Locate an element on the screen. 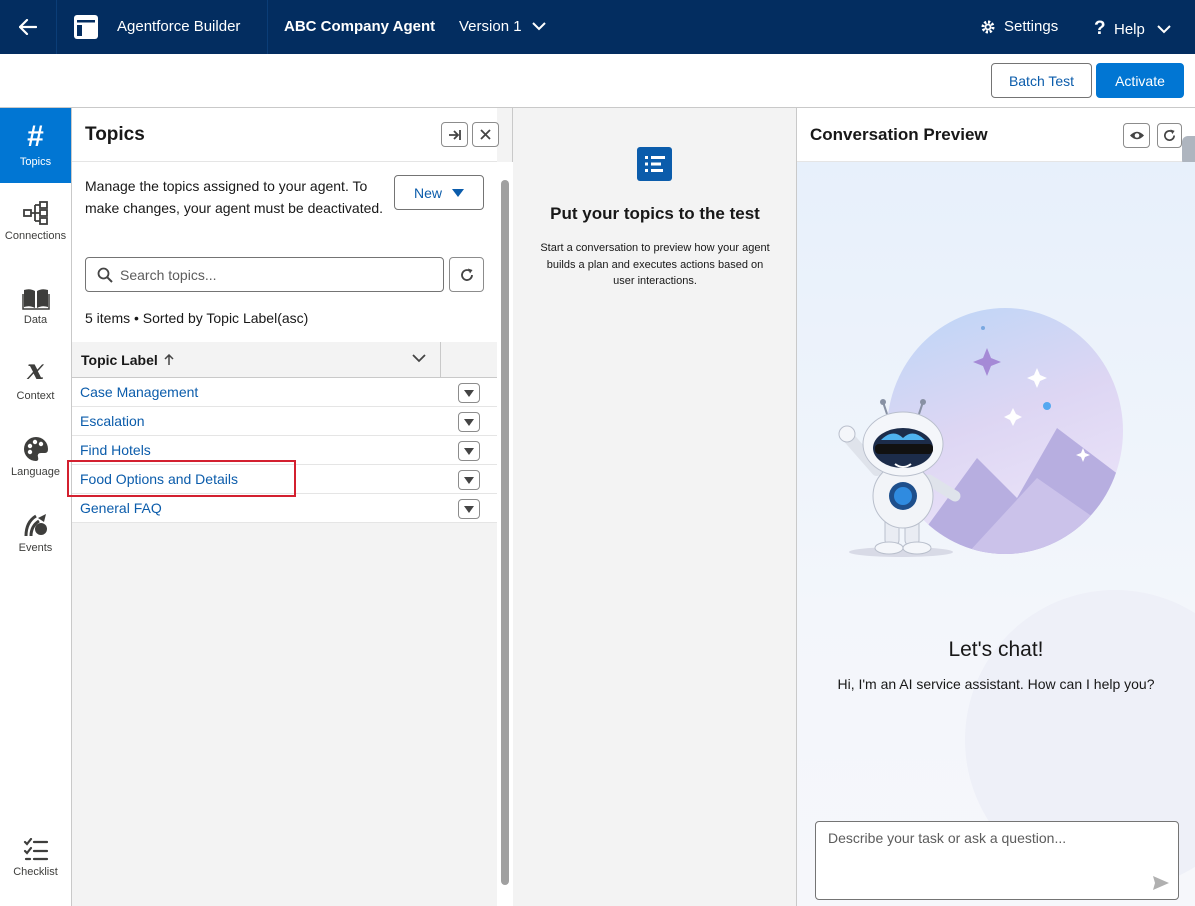 The image size is (1195, 906). arrow-left-icon is located at coordinates (28, 27).